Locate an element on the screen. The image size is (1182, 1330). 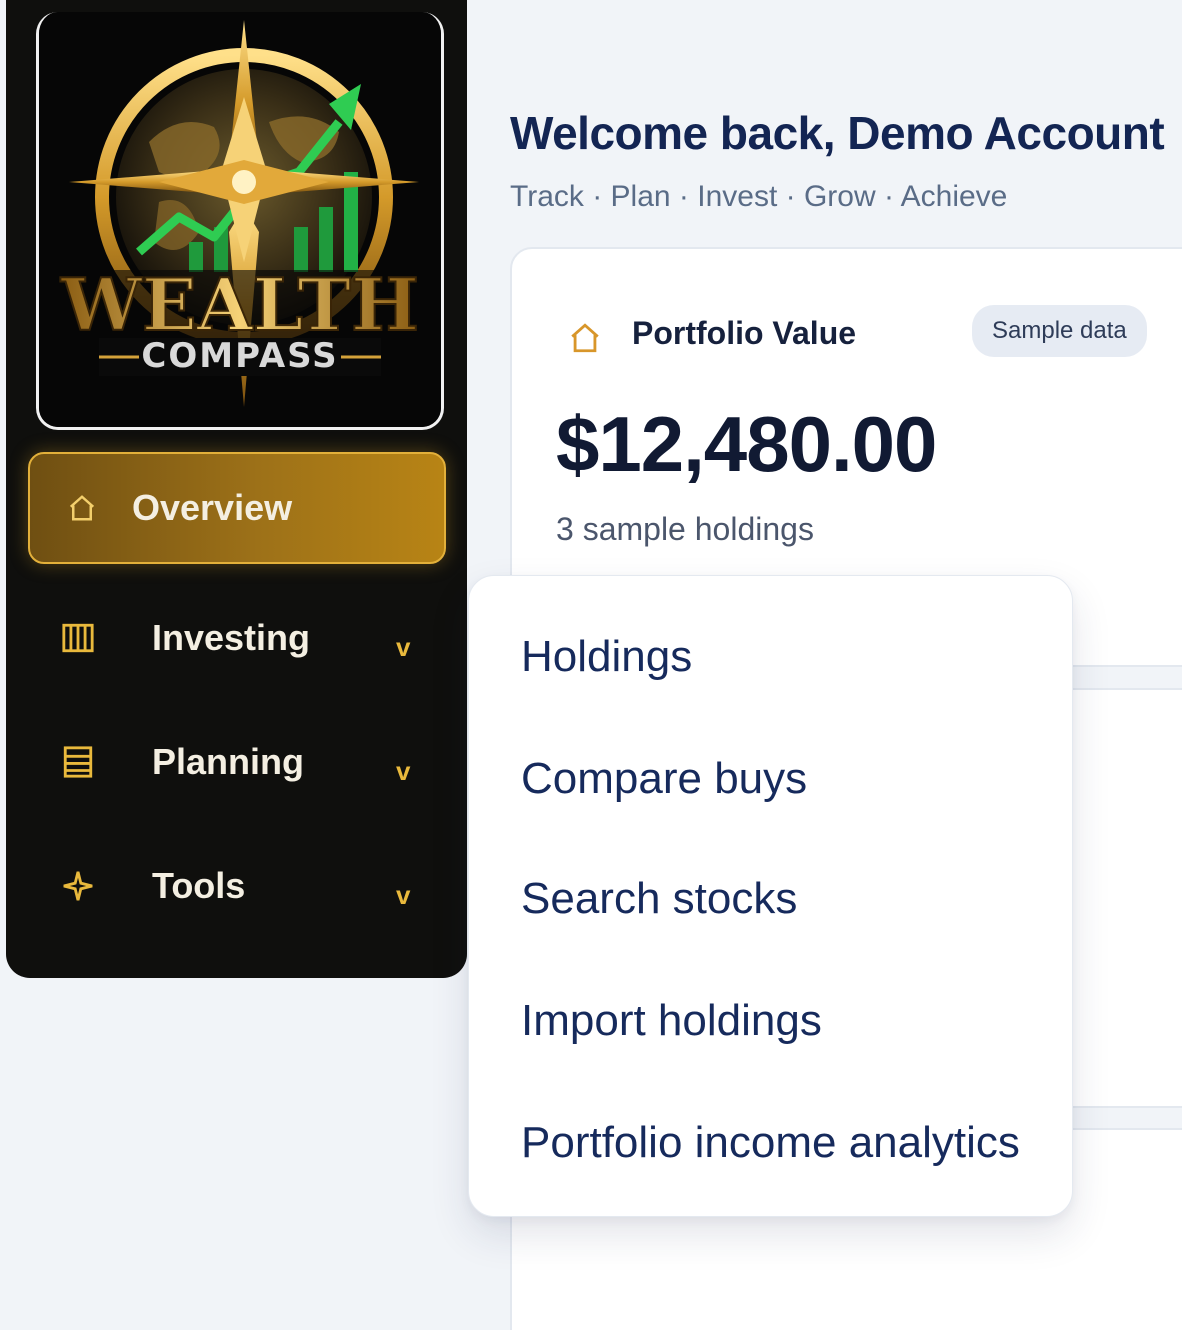
sidebar-item-label: Investing is located at coordinates (231, 637).